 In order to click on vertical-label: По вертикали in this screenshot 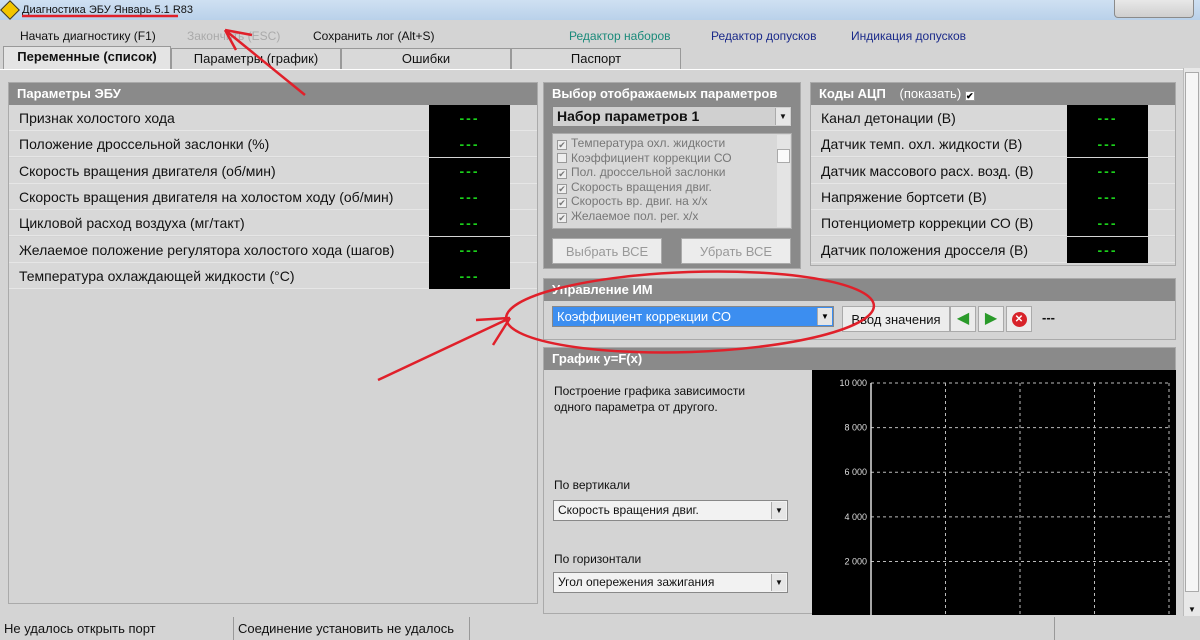, I will do `click(592, 485)`.